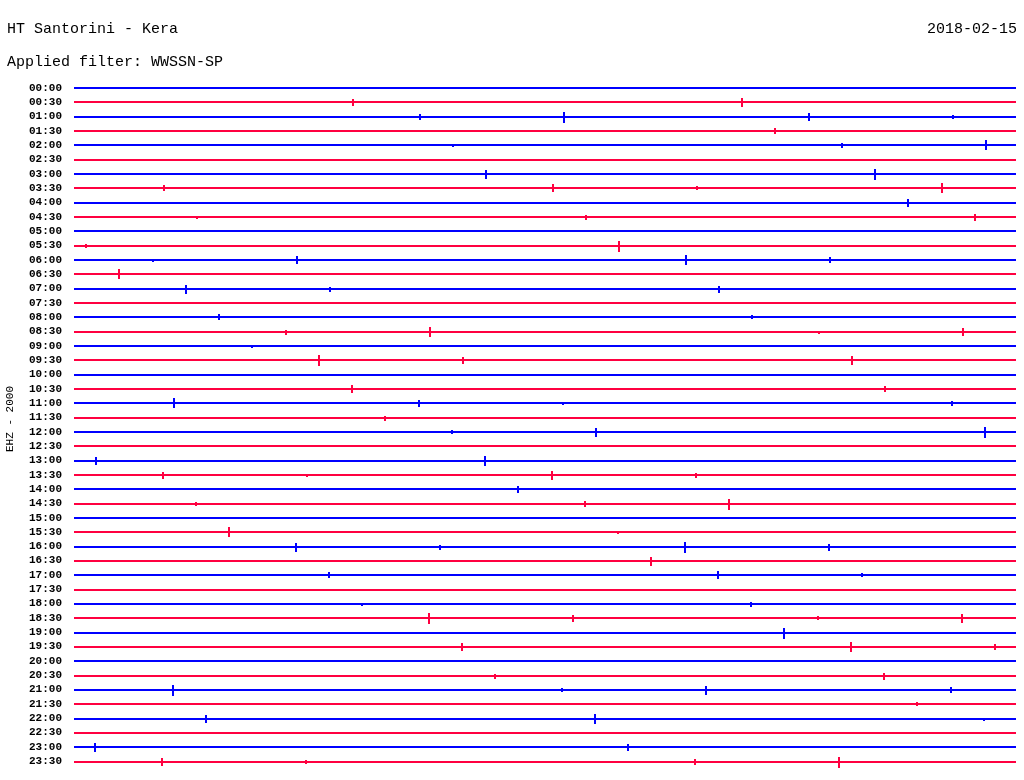  What do you see at coordinates (45, 461) in the screenshot?
I see `time-label: 13:00` at bounding box center [45, 461].